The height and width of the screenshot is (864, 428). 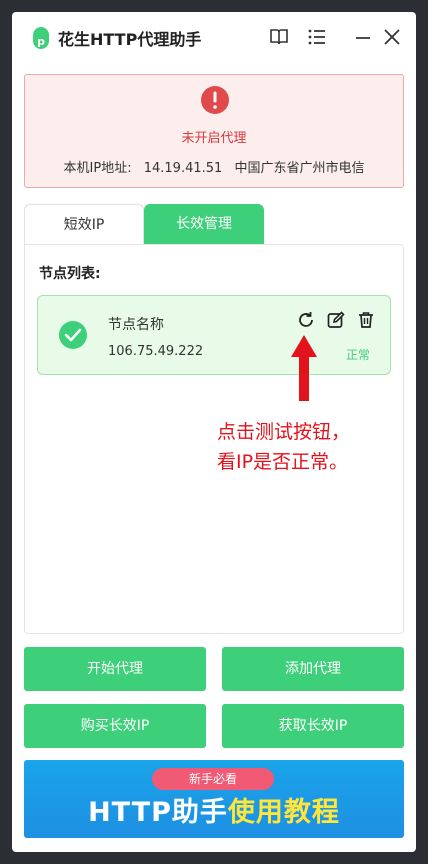 I want to click on menu-icon, so click(x=317, y=37).